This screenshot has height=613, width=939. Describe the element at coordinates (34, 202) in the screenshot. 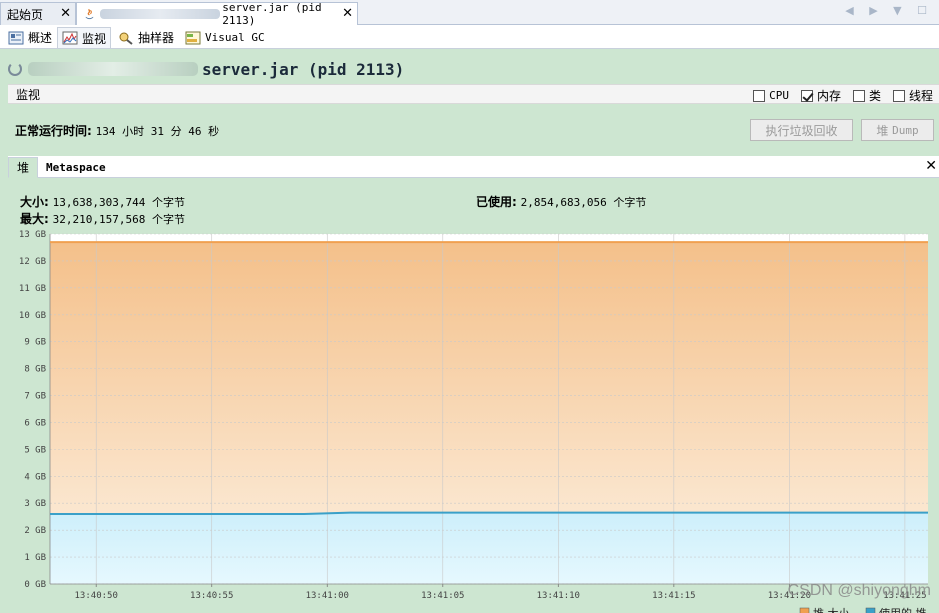

I see `heap-size-label: 大小:` at that location.